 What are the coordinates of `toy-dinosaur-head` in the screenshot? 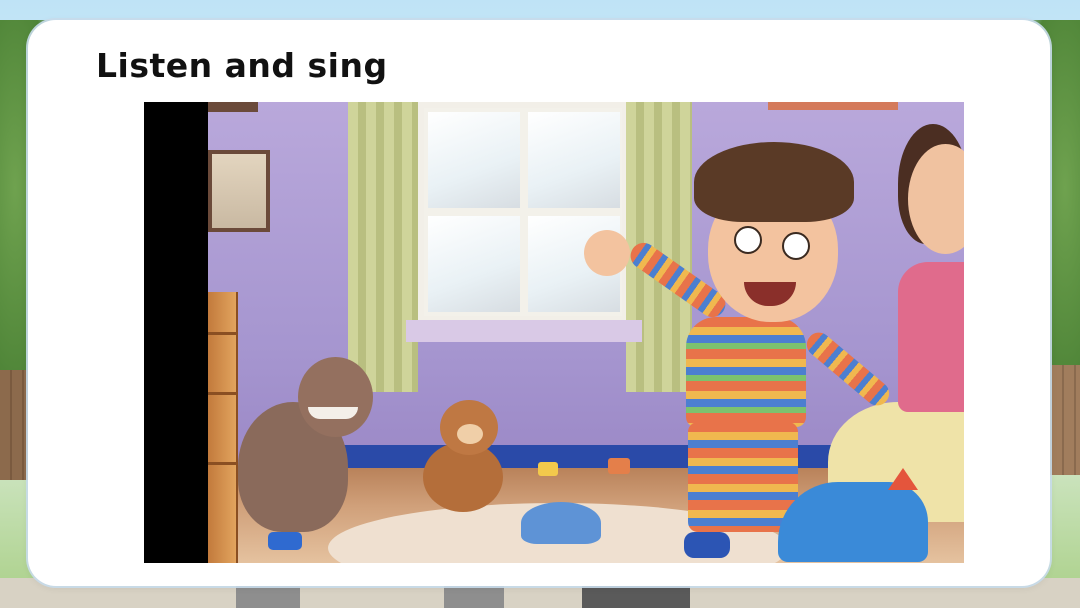 It's located at (335, 397).